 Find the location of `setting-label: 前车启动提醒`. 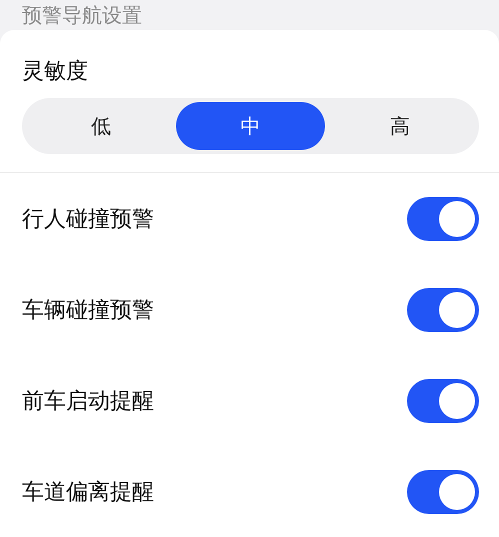

setting-label: 前车启动提醒 is located at coordinates (88, 402).